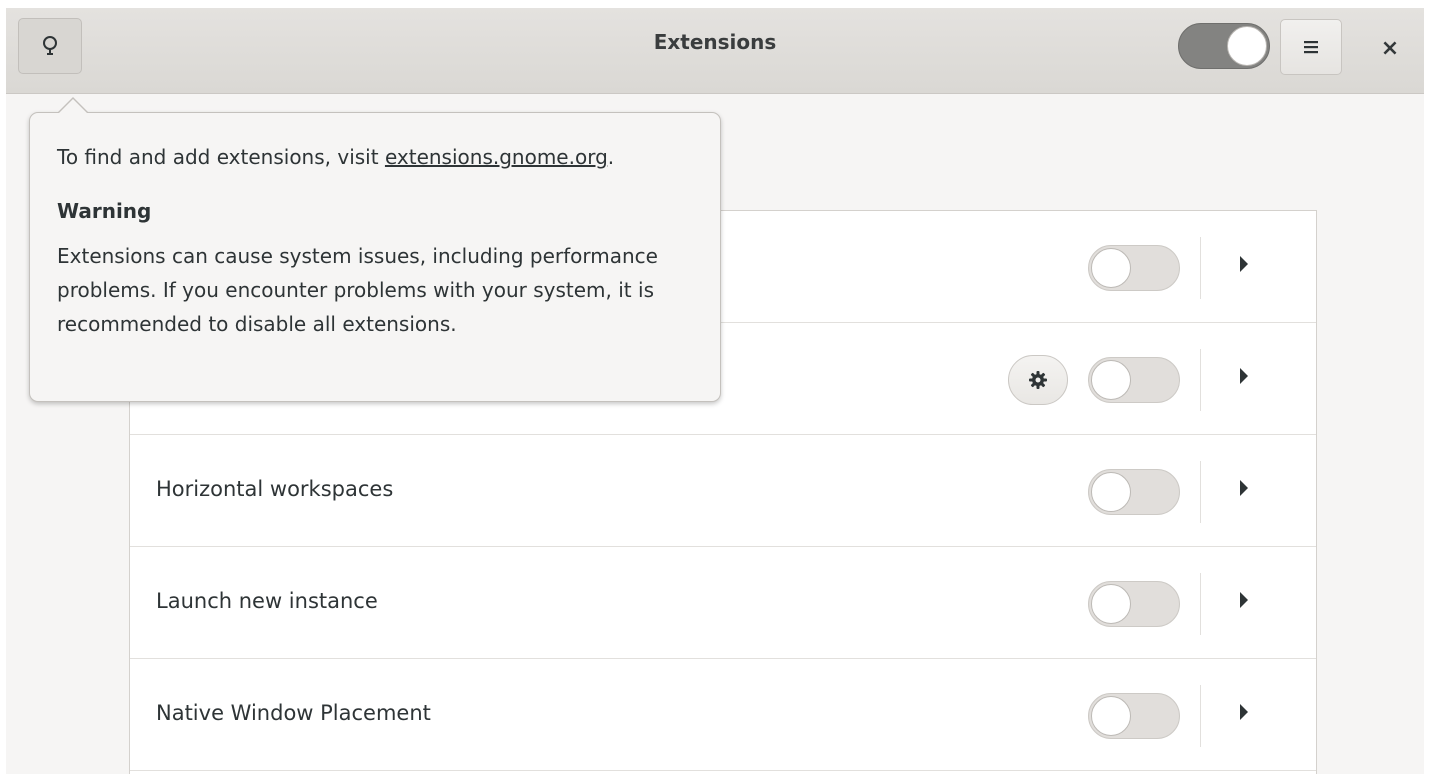 This screenshot has width=1446, height=774. Describe the element at coordinates (293, 713) in the screenshot. I see `extension-name: Native Window Placement` at that location.